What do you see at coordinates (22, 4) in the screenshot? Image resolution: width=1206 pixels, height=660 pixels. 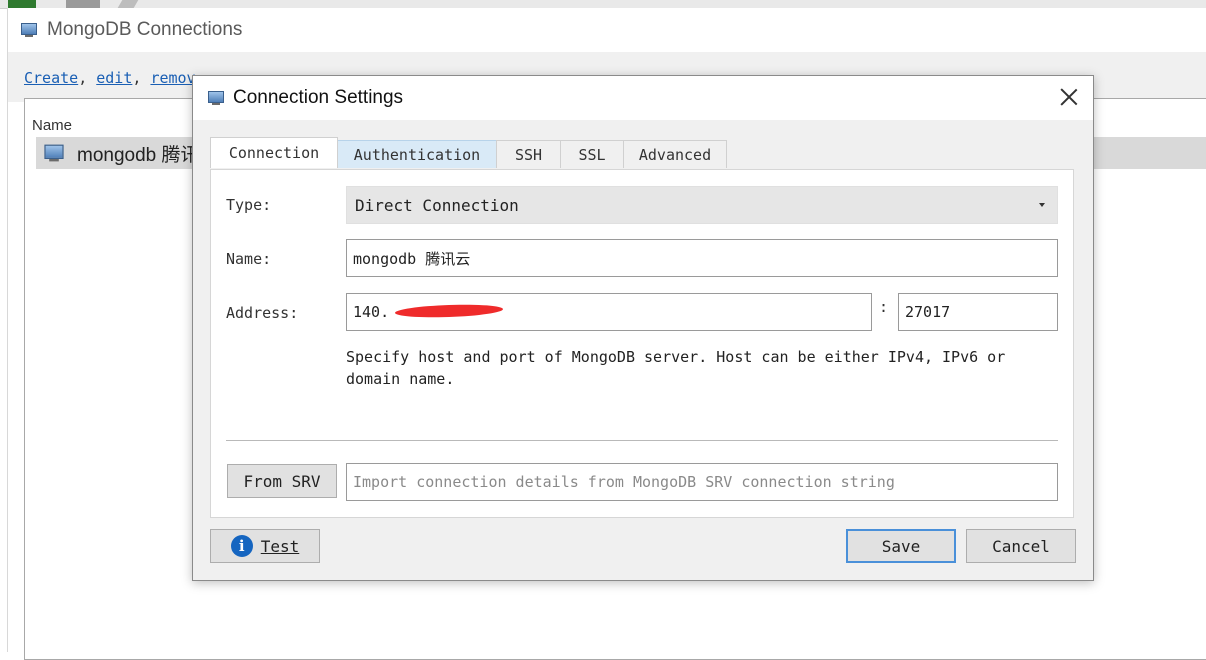 I see `taskbar-app-green` at bounding box center [22, 4].